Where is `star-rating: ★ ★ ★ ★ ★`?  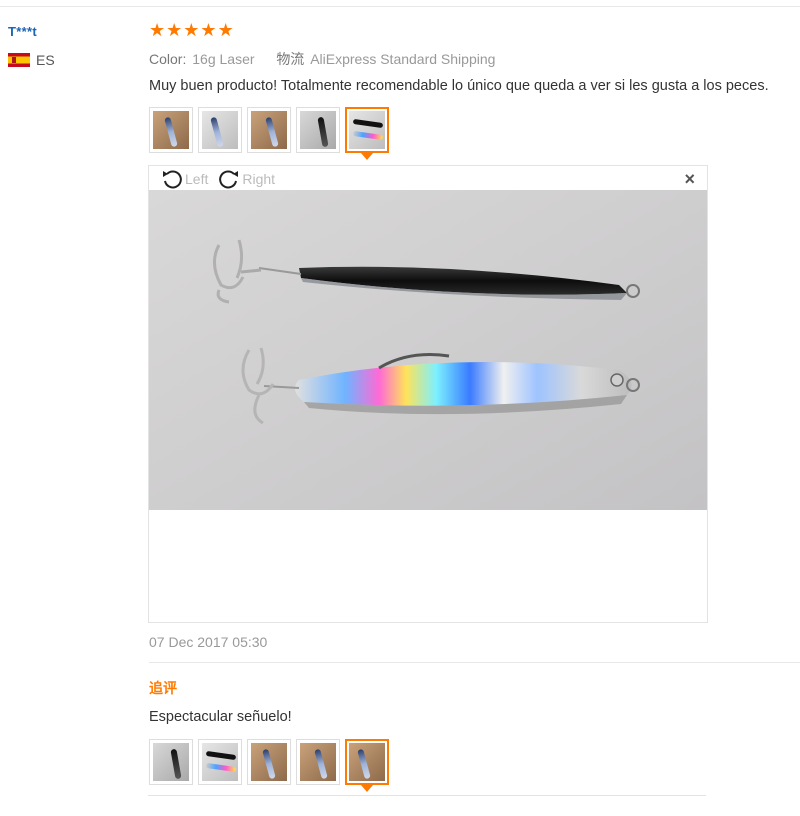
star-rating: ★ ★ ★ ★ ★ is located at coordinates (191, 31).